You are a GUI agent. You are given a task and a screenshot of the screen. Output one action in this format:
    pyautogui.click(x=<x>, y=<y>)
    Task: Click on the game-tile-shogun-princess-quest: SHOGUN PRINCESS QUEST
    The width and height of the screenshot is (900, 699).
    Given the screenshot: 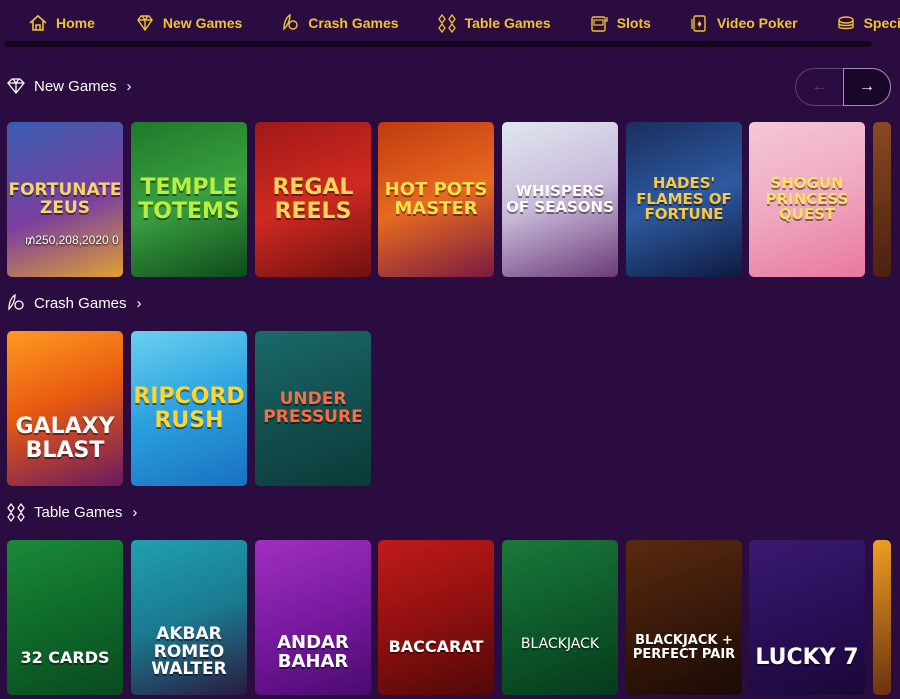 What is the action you would take?
    pyautogui.click(x=807, y=199)
    